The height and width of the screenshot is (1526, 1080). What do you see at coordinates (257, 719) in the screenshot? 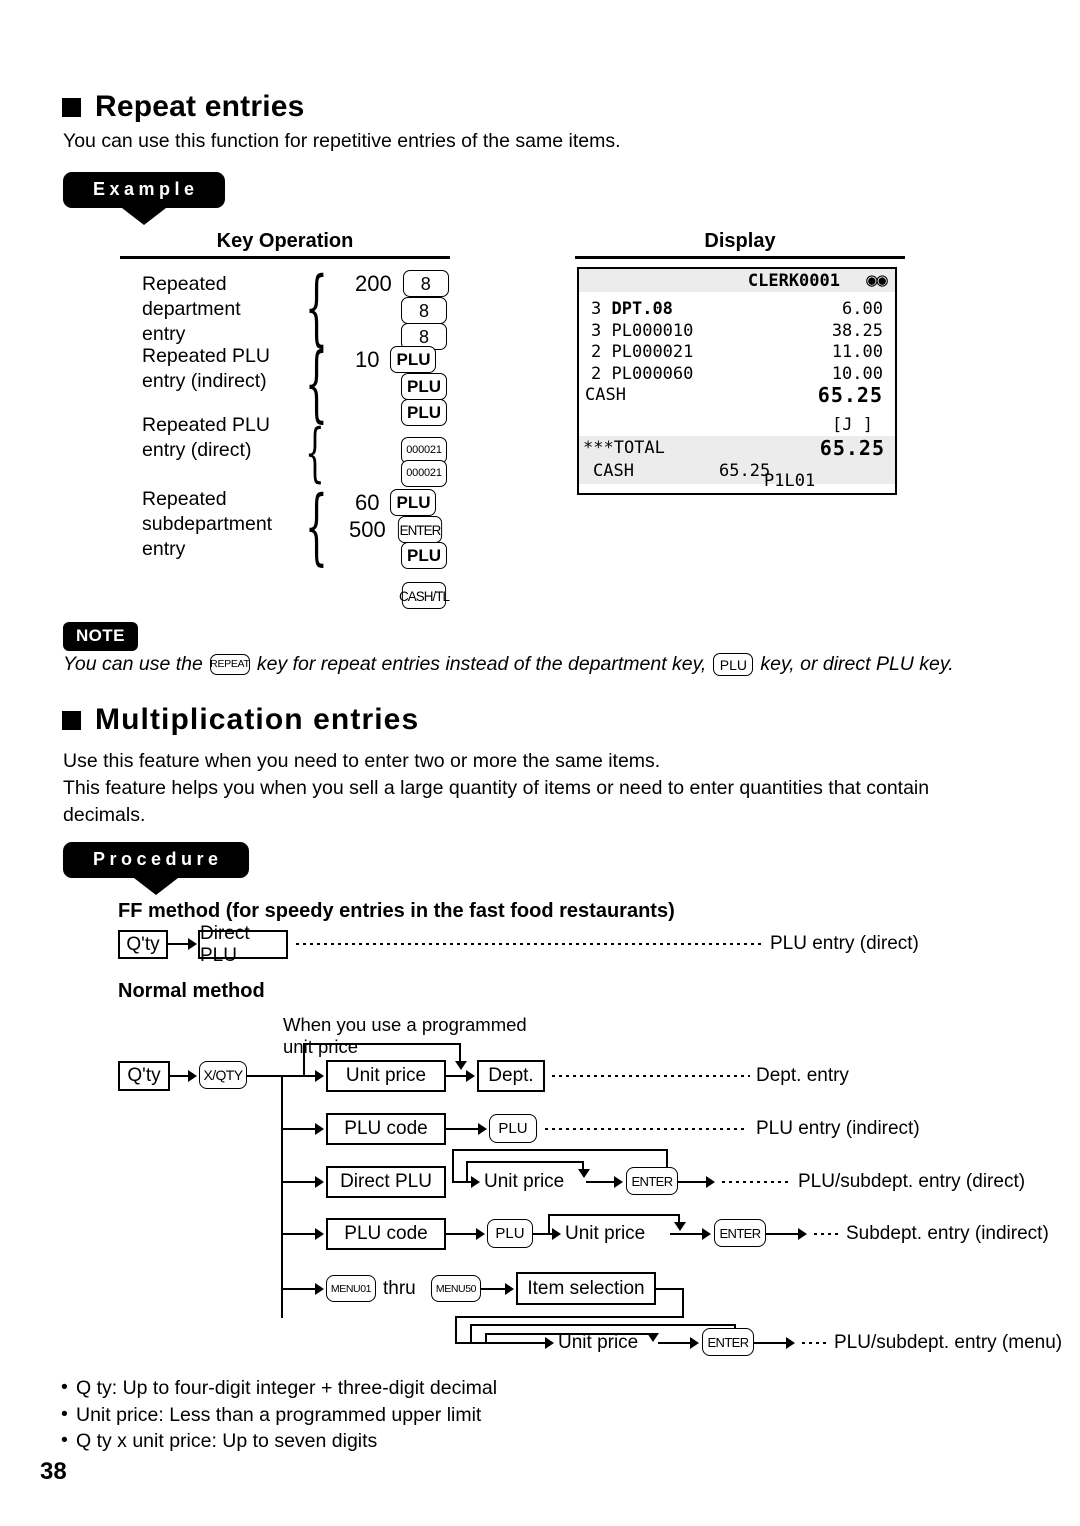
I see `section2-title: Multiplication entries` at bounding box center [257, 719].